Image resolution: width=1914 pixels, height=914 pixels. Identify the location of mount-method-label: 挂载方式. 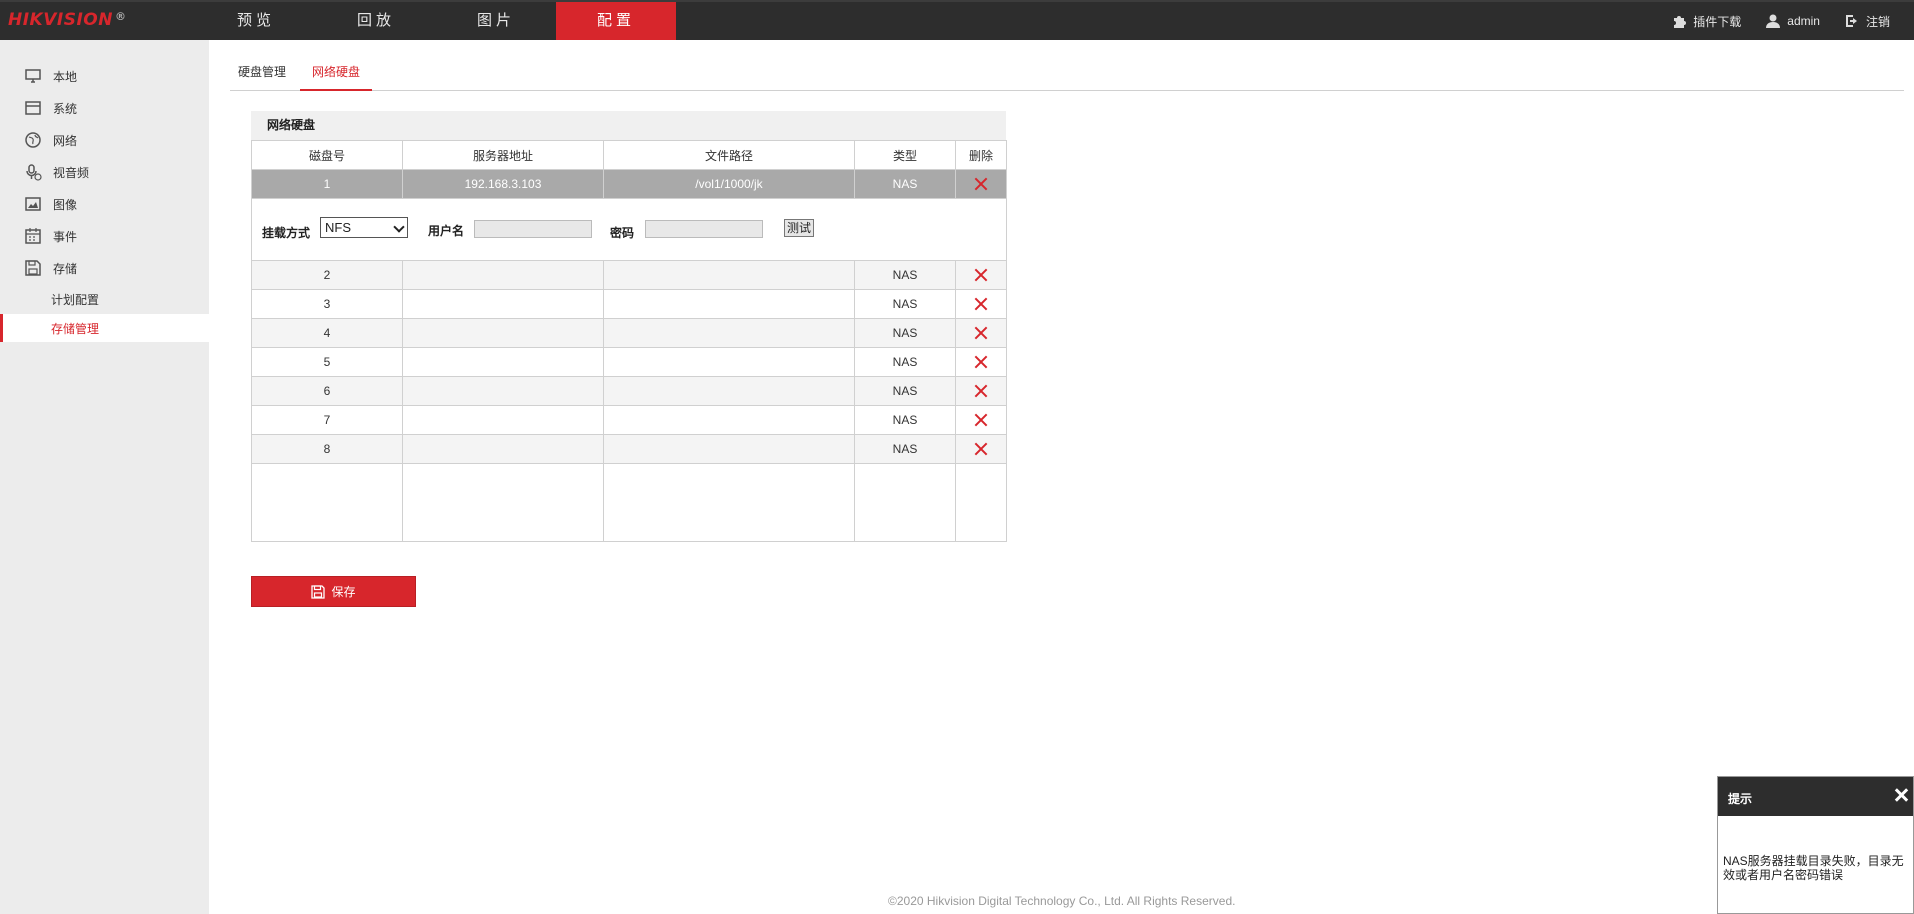
(286, 232).